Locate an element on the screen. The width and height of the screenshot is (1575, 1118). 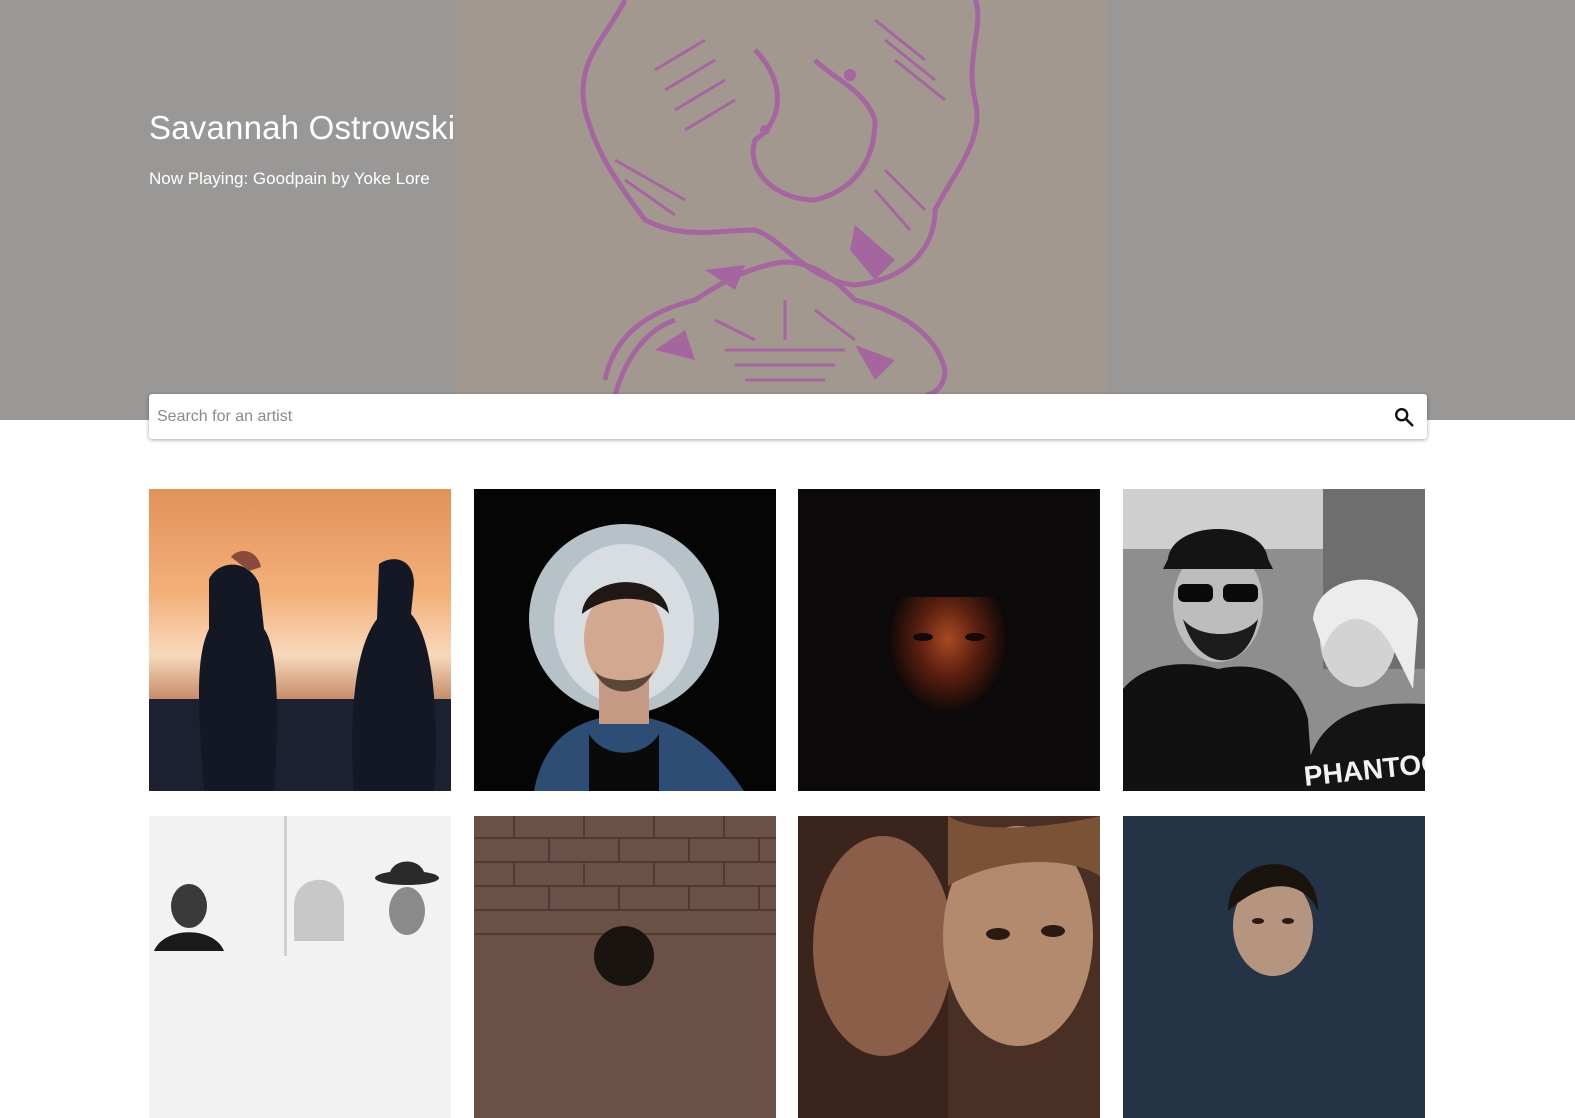
search-button is located at coordinates (1404, 416).